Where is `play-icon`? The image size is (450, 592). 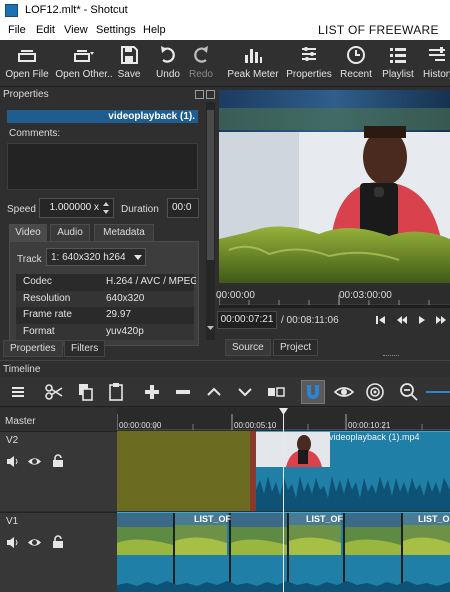 play-icon is located at coordinates (422, 320).